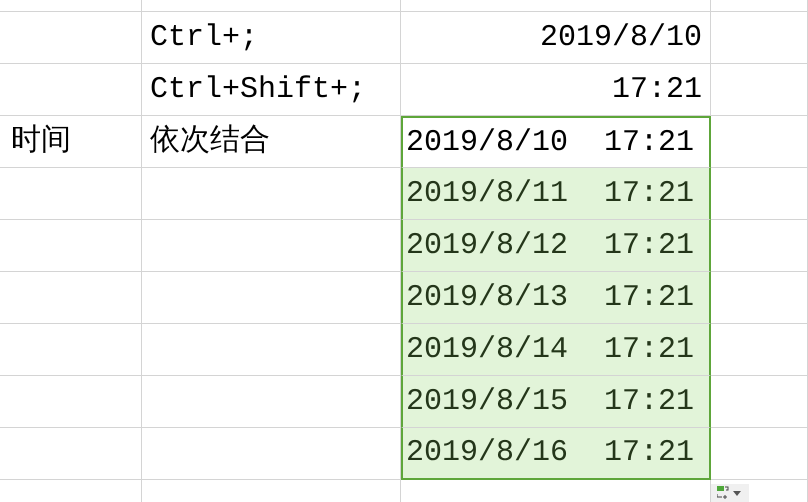 Image resolution: width=808 pixels, height=502 pixels. I want to click on quick-fill-button, so click(730, 493).